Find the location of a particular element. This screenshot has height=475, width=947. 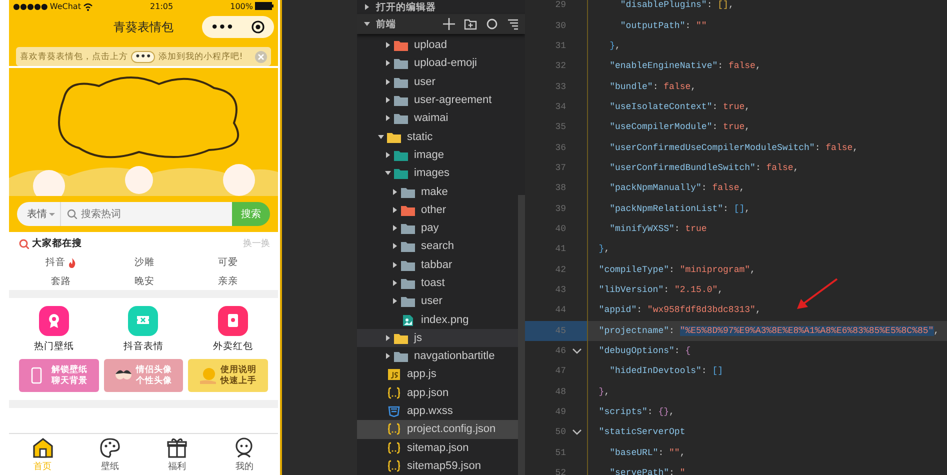

tree-item: other is located at coordinates (437, 209).